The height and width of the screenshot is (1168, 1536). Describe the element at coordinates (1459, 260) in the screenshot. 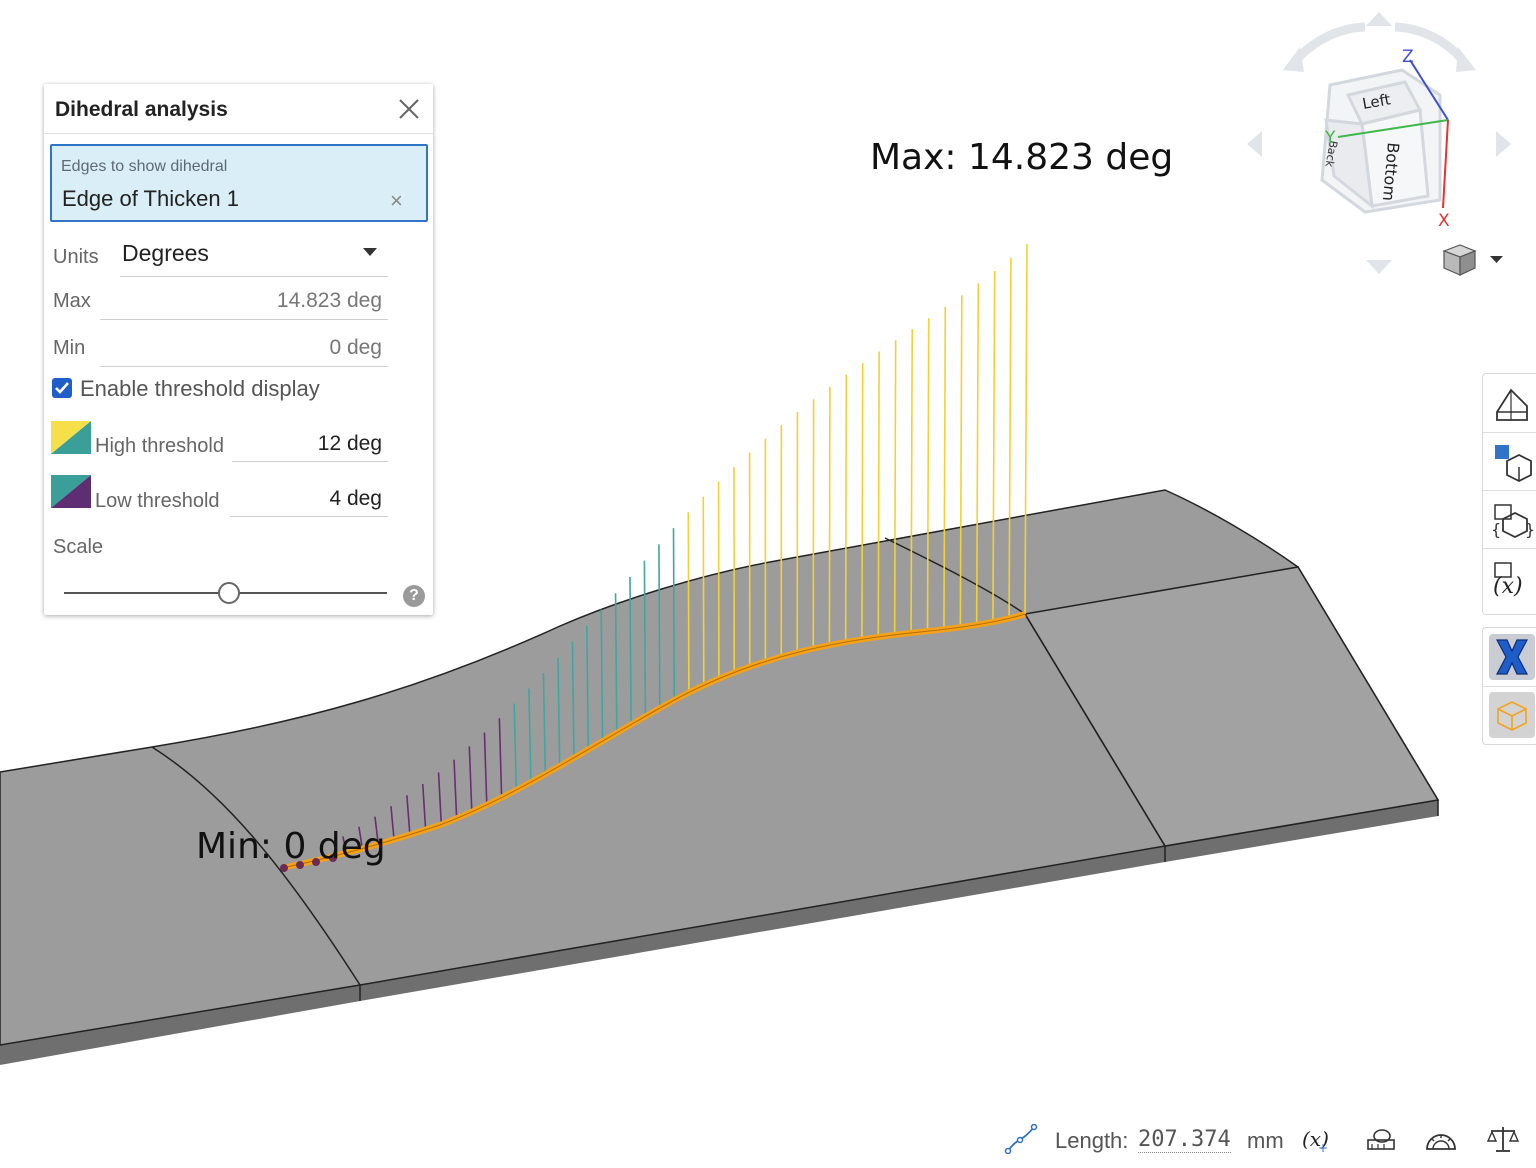

I see `view-mode-cube-icon` at that location.